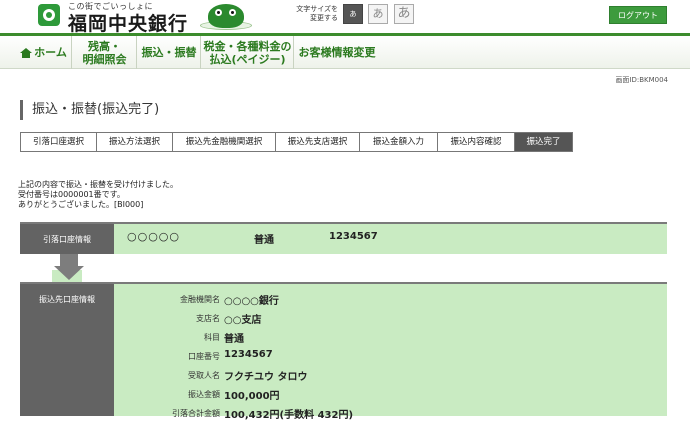  Describe the element at coordinates (204, 375) in the screenshot. I see `detail-label: 受取人名` at that location.